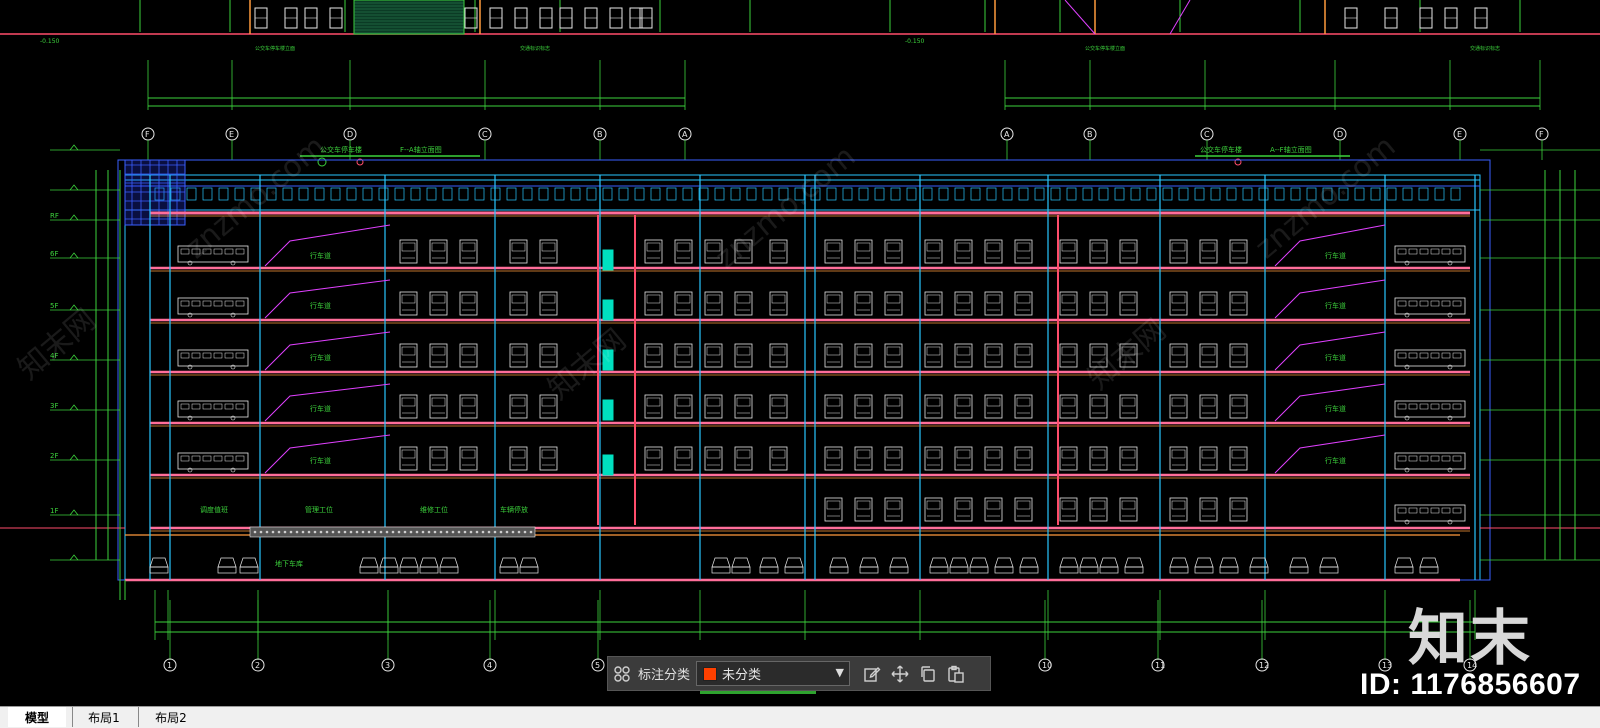  Describe the element at coordinates (54, 511) in the screenshot. I see `floor-label: 1F` at that location.